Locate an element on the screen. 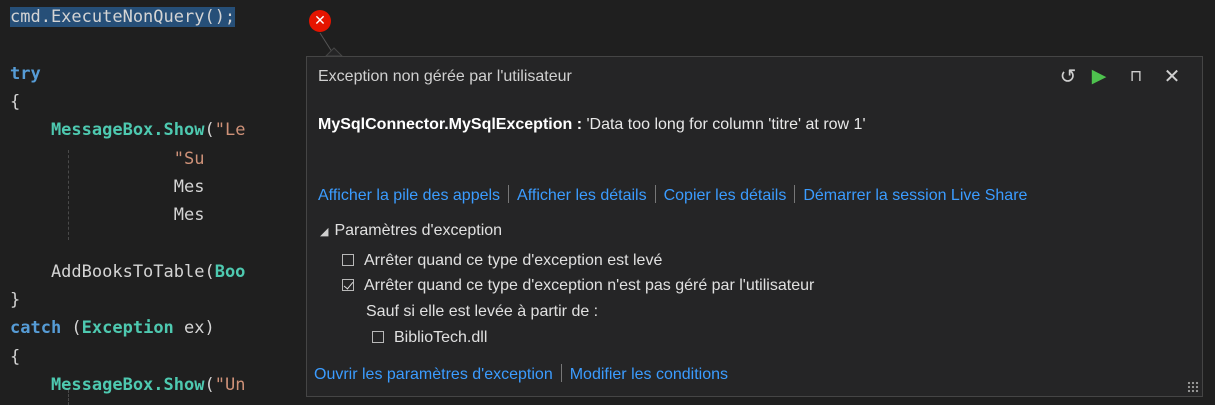 The width and height of the screenshot is (1215, 405). continue-icon: ▶ is located at coordinates (1099, 77).